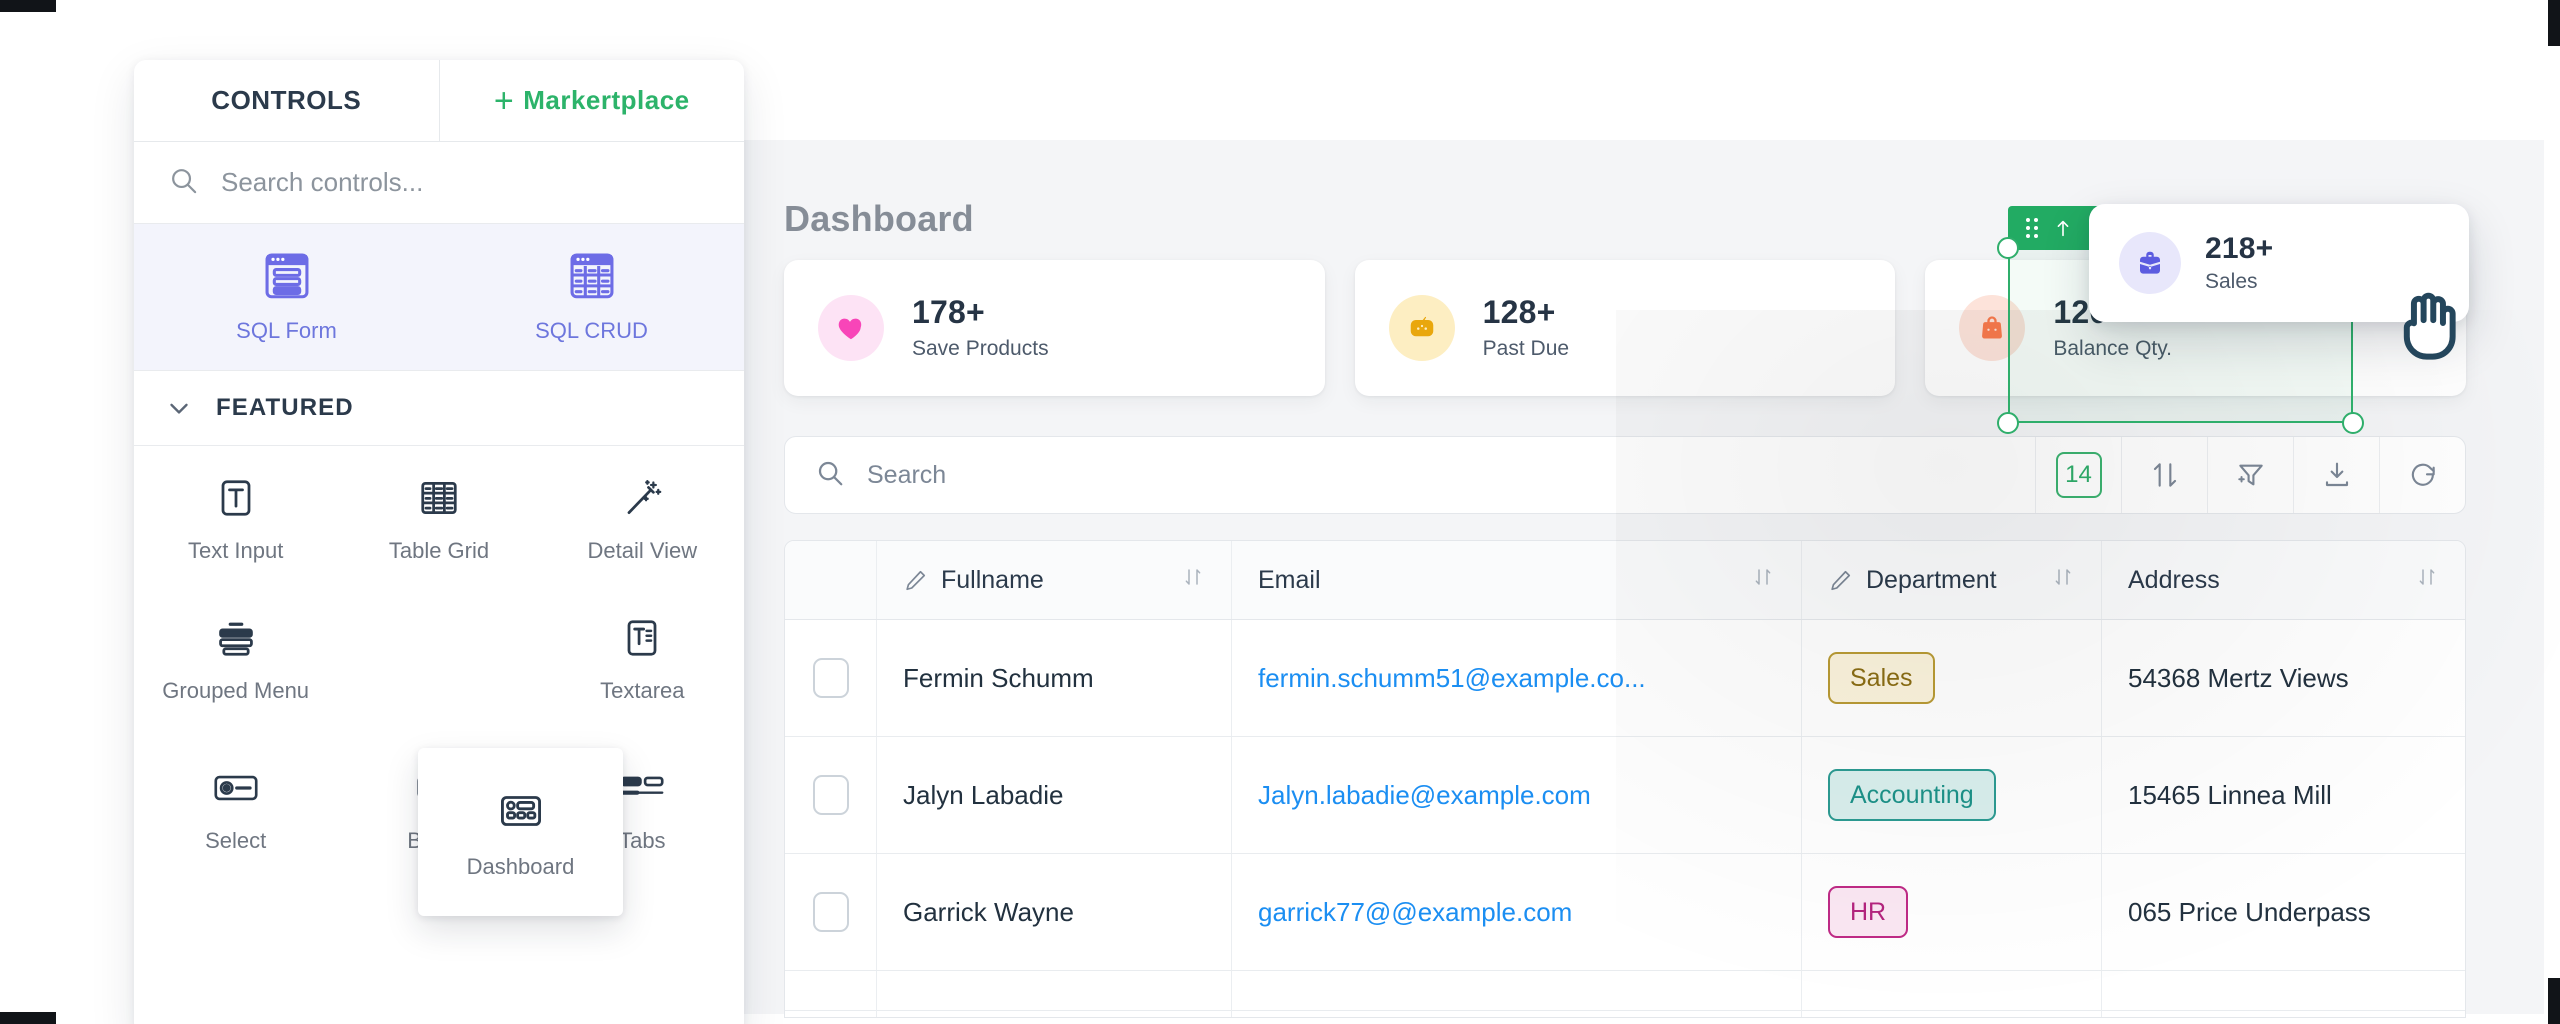  I want to click on email-link: garrick77@@example.com, so click(1415, 912).